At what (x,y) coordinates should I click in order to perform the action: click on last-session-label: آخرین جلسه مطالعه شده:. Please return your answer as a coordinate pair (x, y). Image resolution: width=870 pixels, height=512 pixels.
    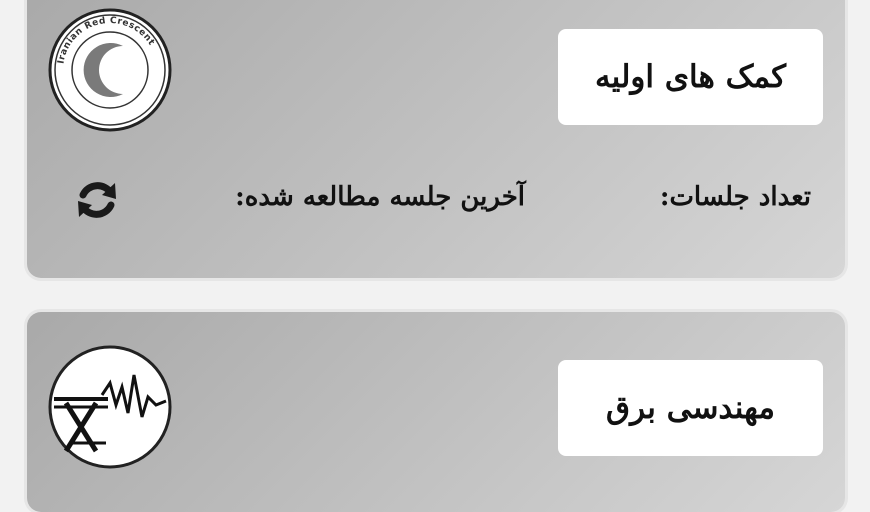
    Looking at the image, I should click on (380, 197).